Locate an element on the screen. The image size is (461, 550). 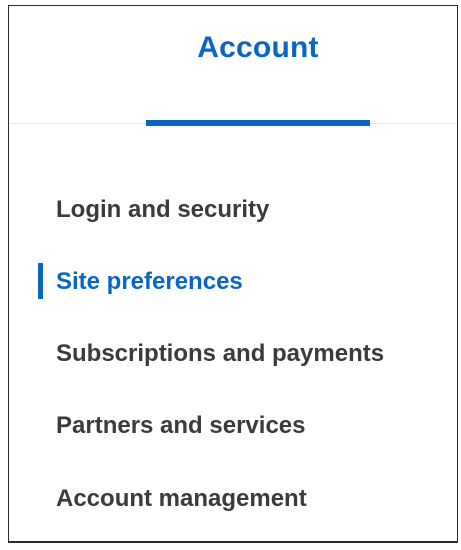
nav-item-login-and-security: Login and security is located at coordinates (162, 210).